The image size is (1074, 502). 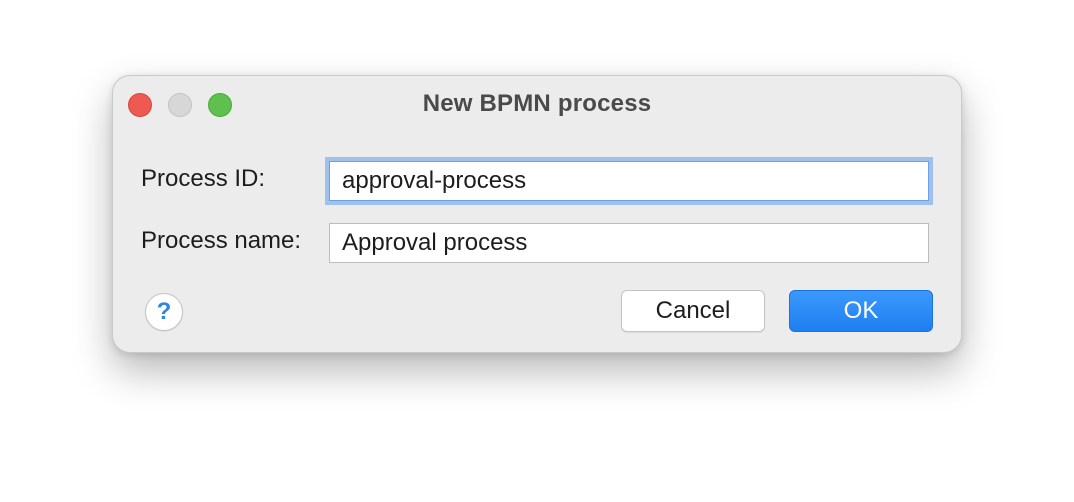 What do you see at coordinates (203, 178) in the screenshot?
I see `process-id-label: Process ID:` at bounding box center [203, 178].